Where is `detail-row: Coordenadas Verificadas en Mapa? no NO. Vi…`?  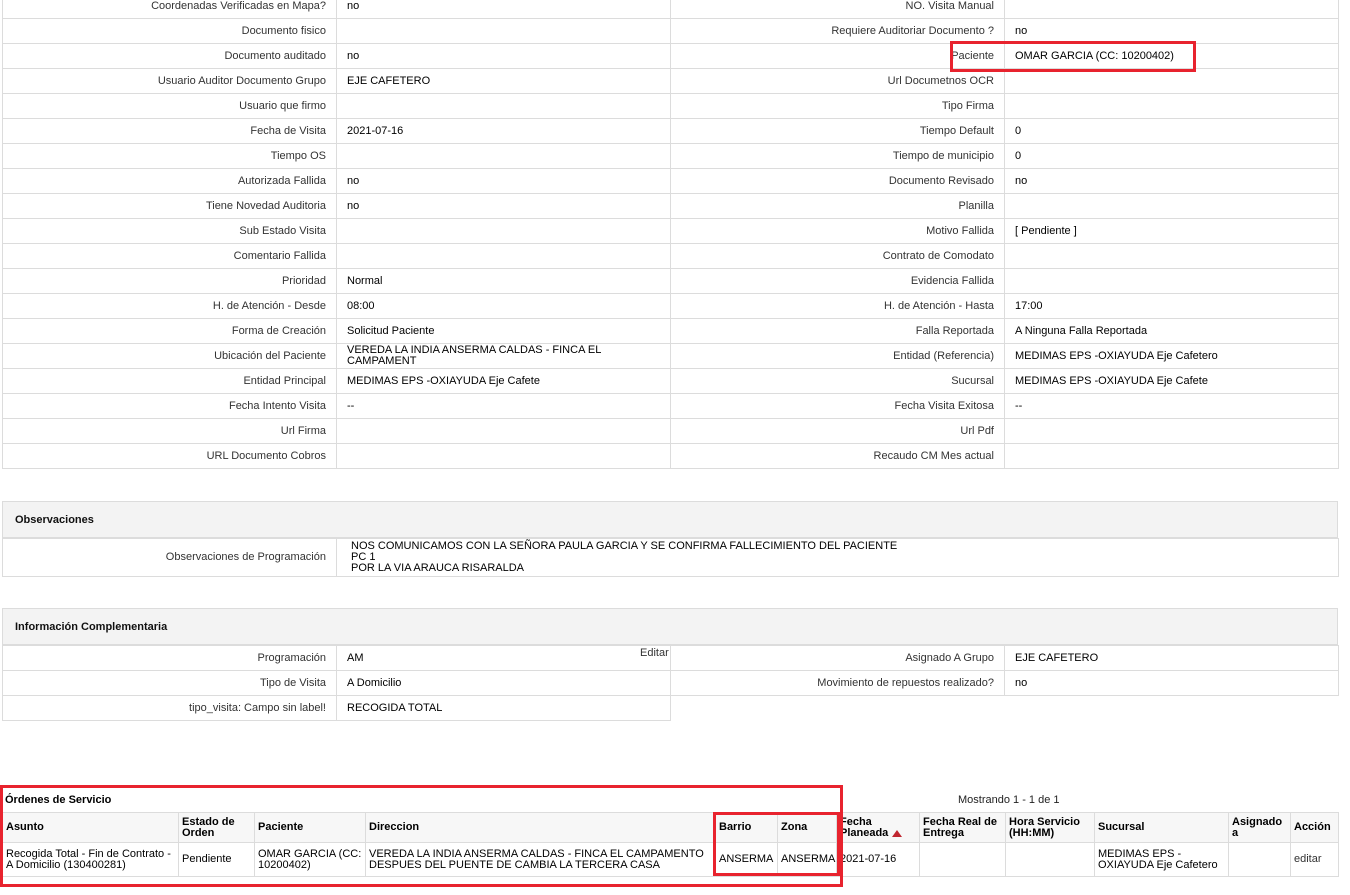 detail-row: Coordenadas Verificadas en Mapa? no NO. Vi… is located at coordinates (670, 9).